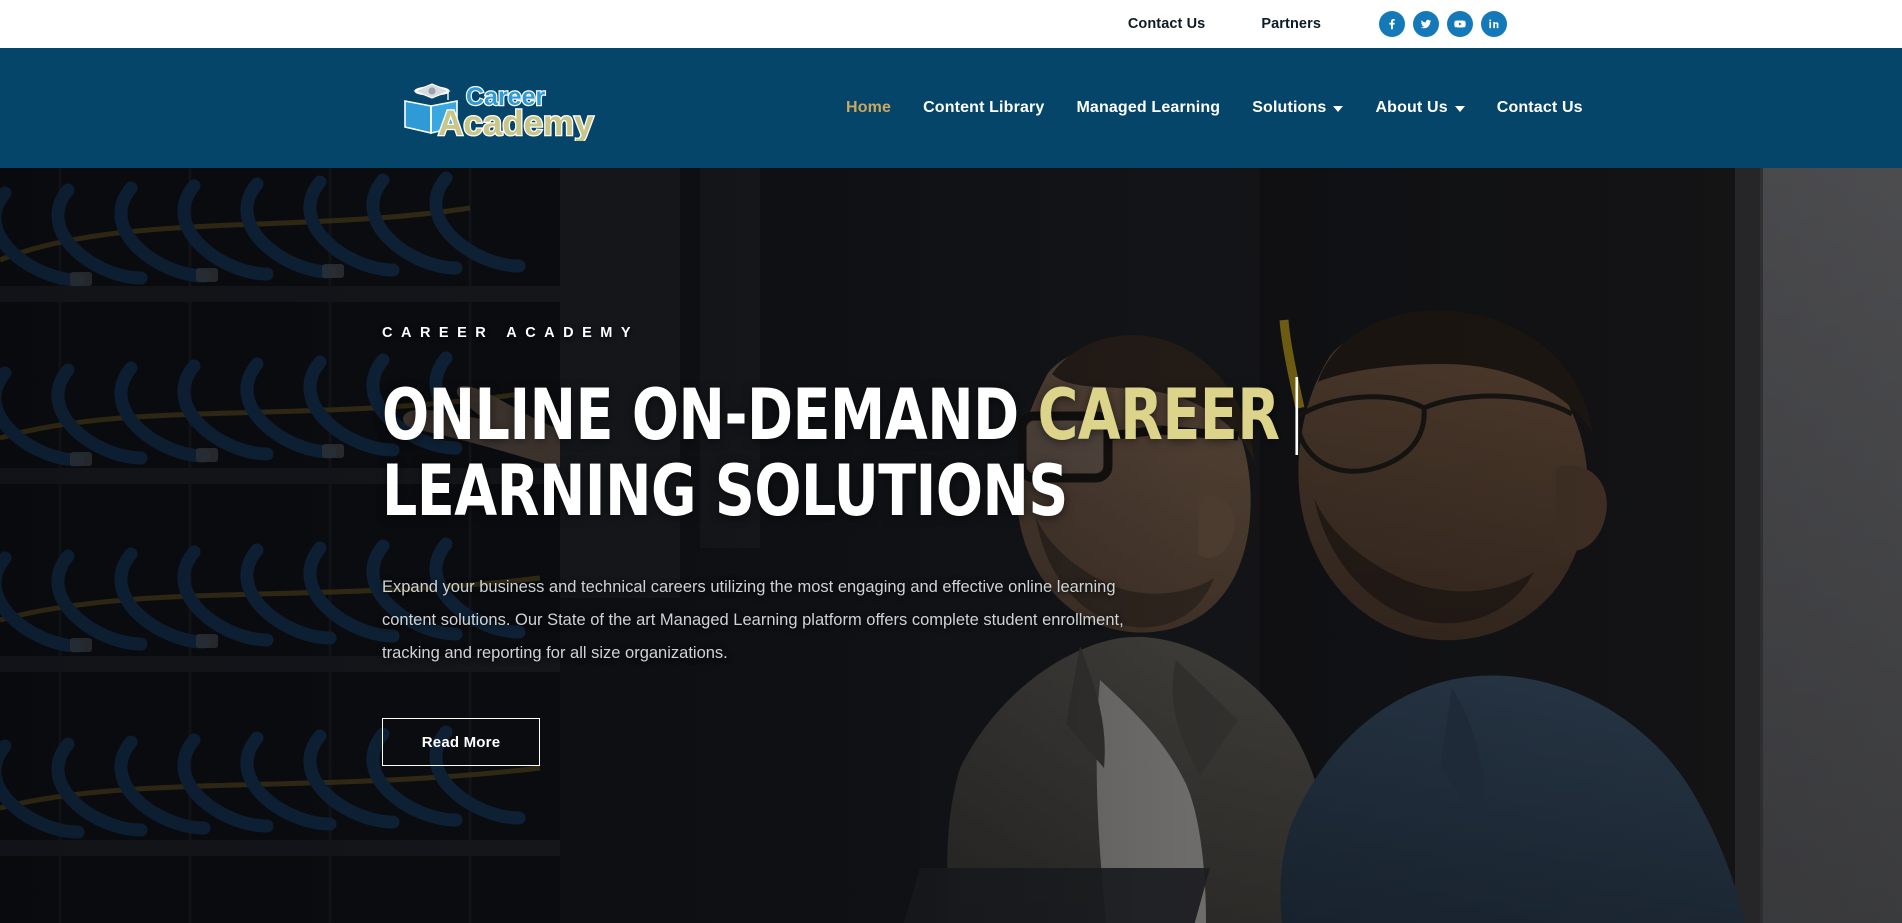  What do you see at coordinates (1494, 24) in the screenshot?
I see `linkedin-icon` at bounding box center [1494, 24].